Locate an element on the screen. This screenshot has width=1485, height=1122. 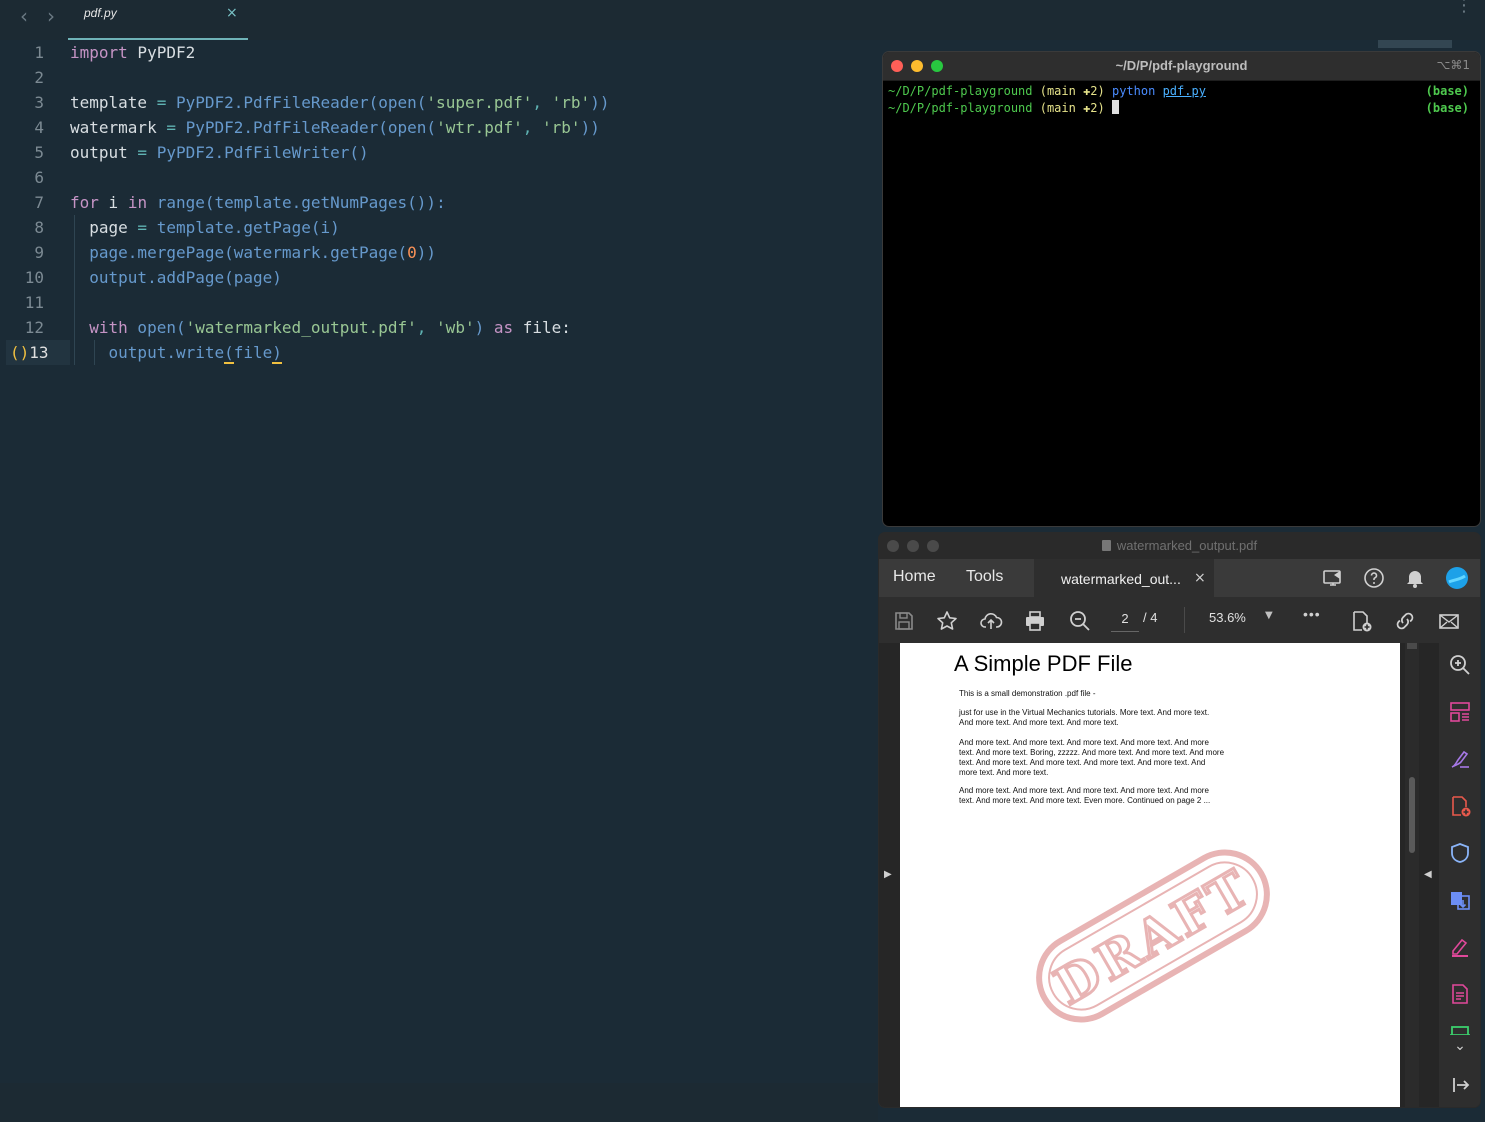
pdf-titlebar: watermarked_output.pdf is located at coordinates (1179, 546).